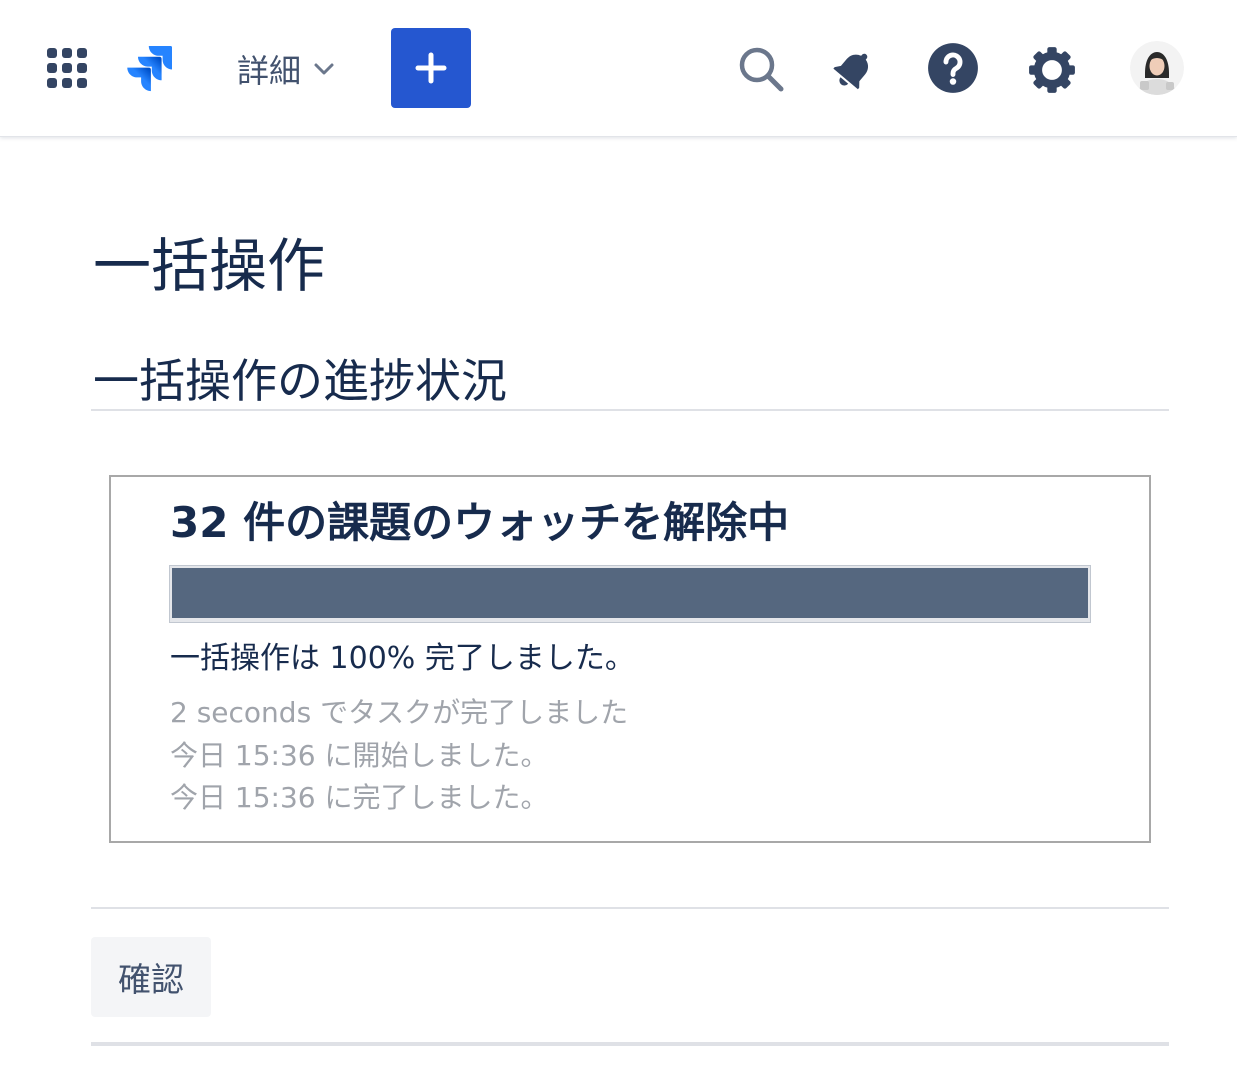 This screenshot has width=1237, height=1089. I want to click on progress-bar, so click(630, 594).